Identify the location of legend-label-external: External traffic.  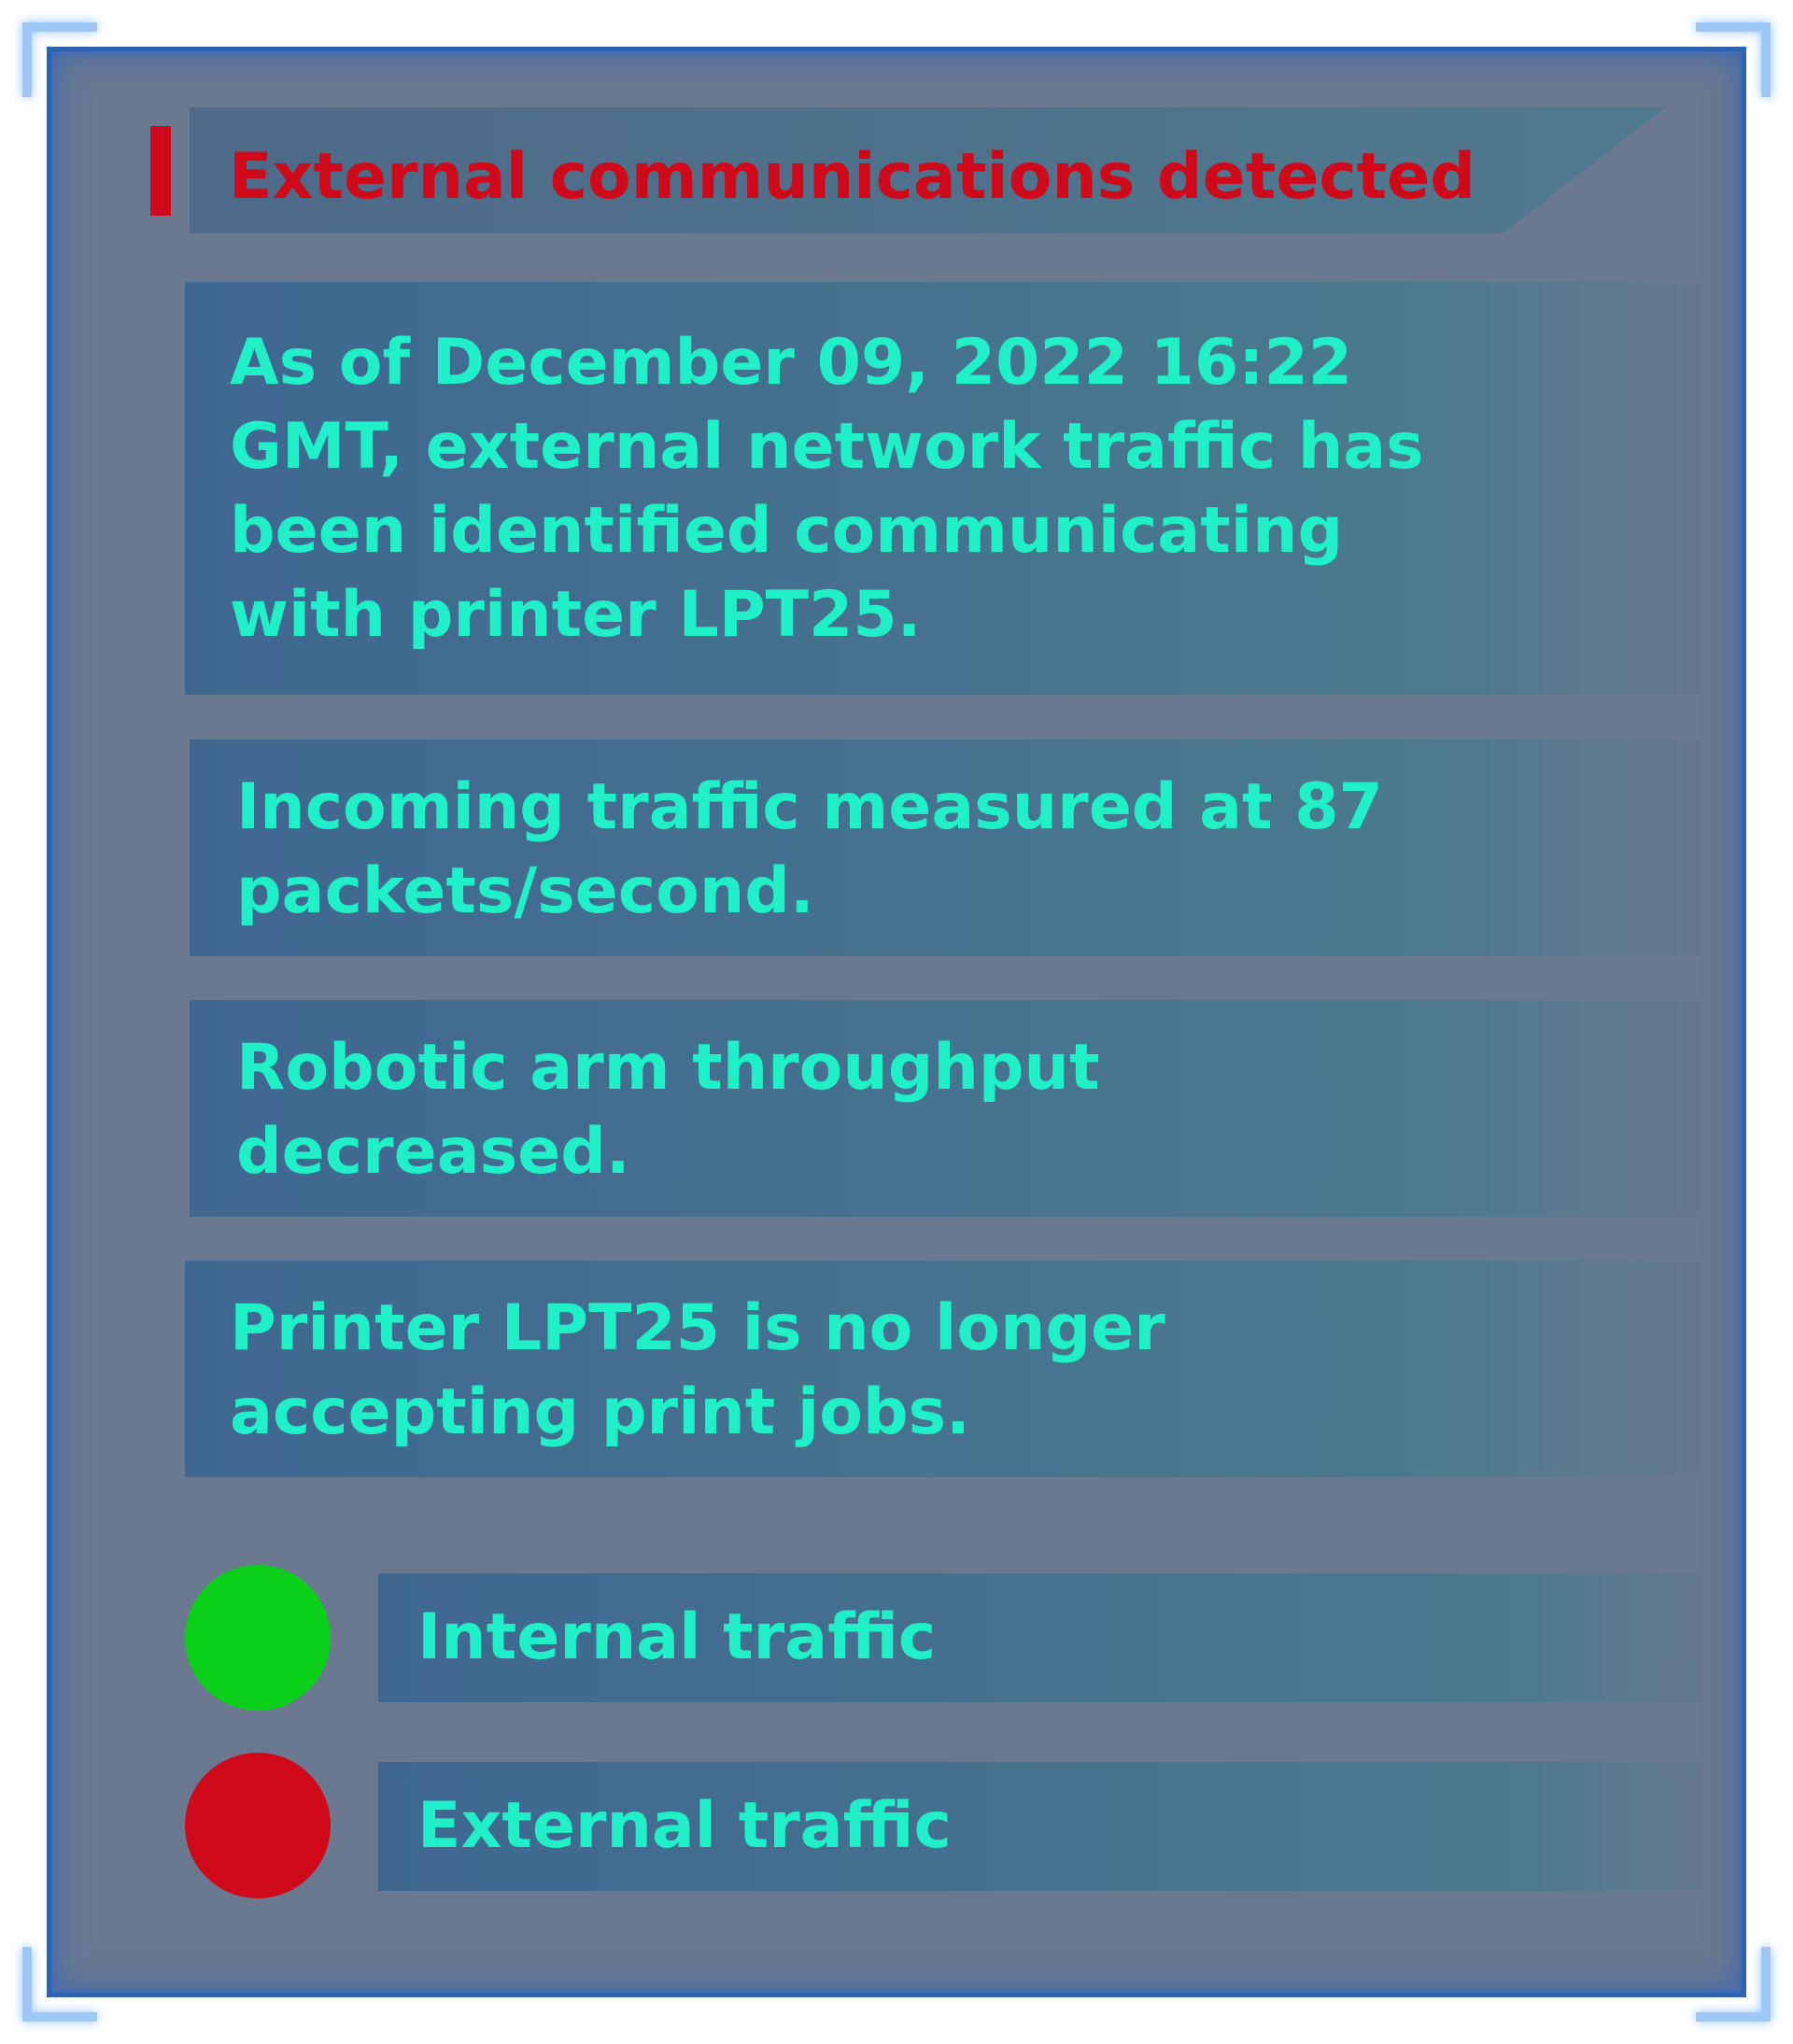
(1038, 1826).